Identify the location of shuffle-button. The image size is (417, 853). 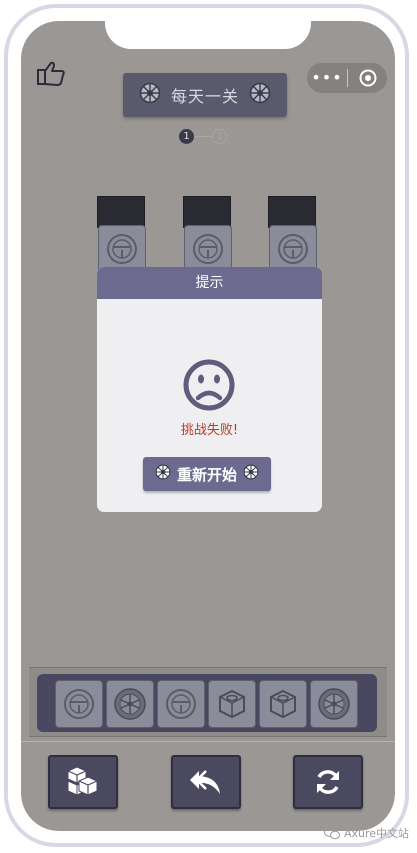
(83, 782).